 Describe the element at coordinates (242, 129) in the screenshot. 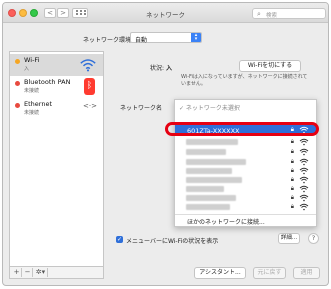

I see `selection-highlight-oval` at that location.